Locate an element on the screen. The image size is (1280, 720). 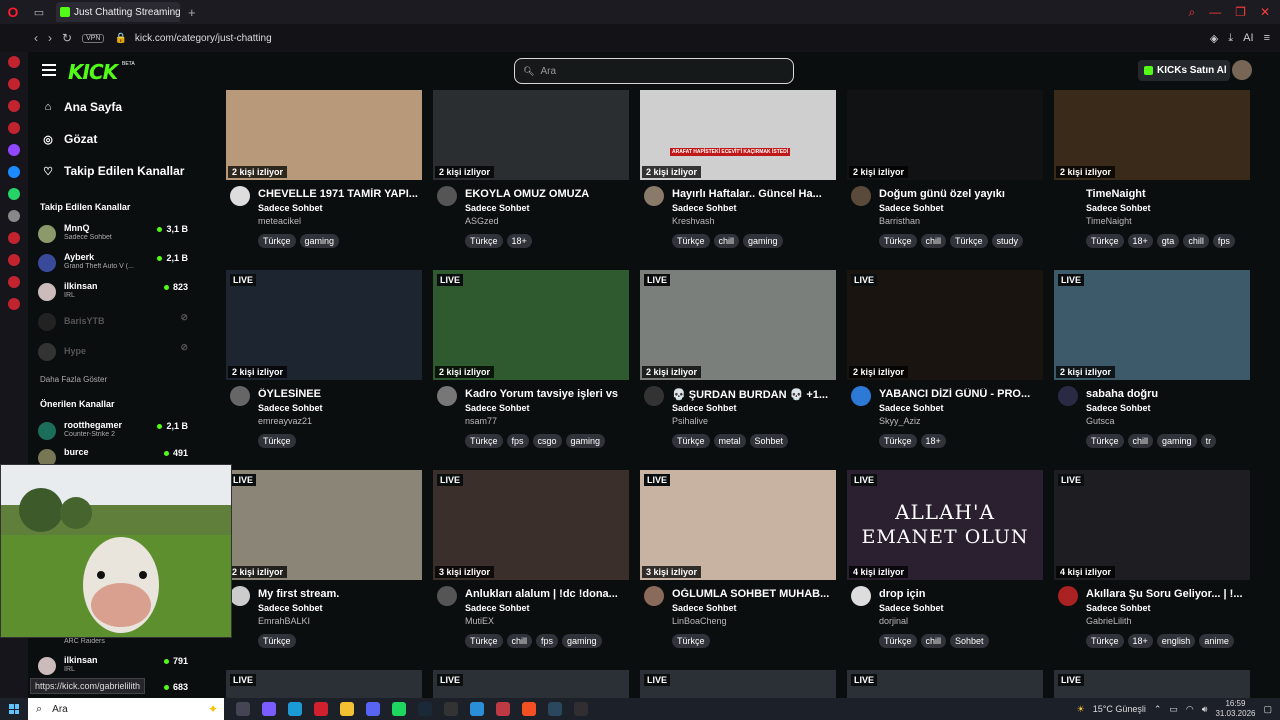
ai-button: AI is located at coordinates (1248, 38).